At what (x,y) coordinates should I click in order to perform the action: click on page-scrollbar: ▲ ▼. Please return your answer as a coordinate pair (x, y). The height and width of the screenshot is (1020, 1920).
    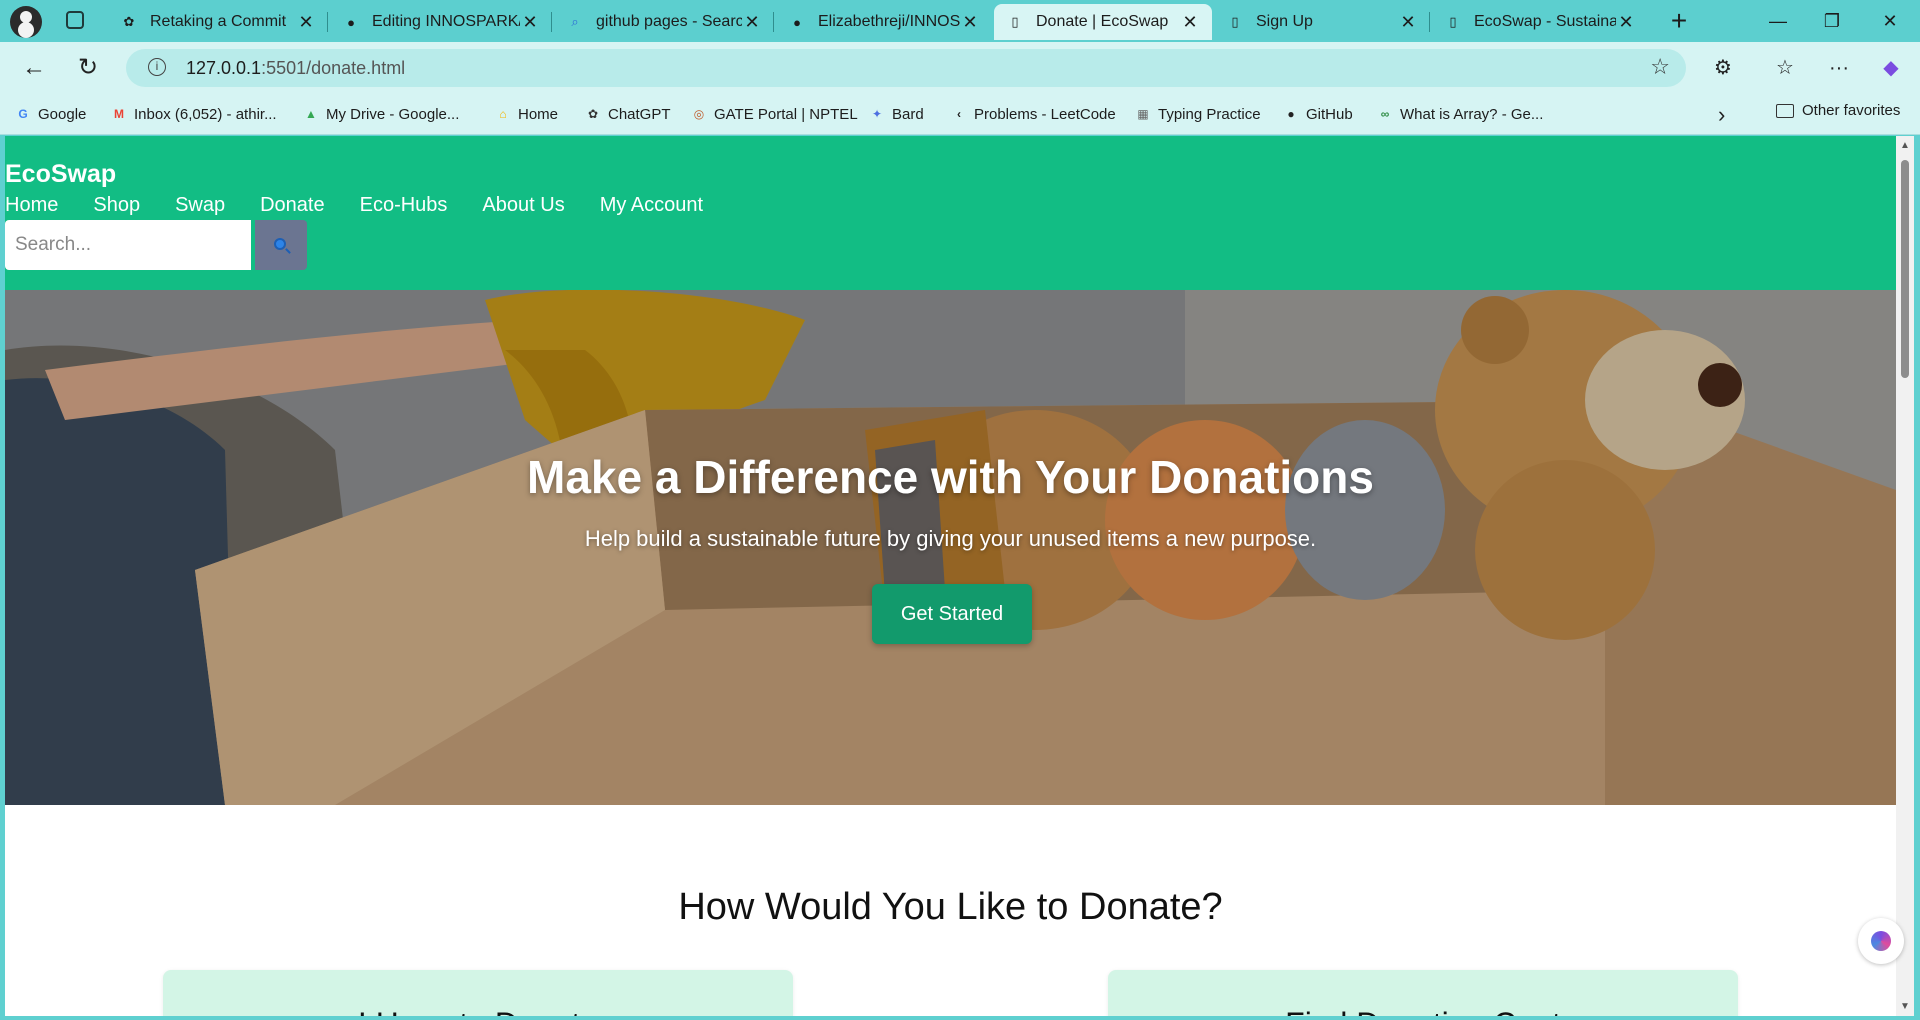
    Looking at the image, I should click on (1905, 576).